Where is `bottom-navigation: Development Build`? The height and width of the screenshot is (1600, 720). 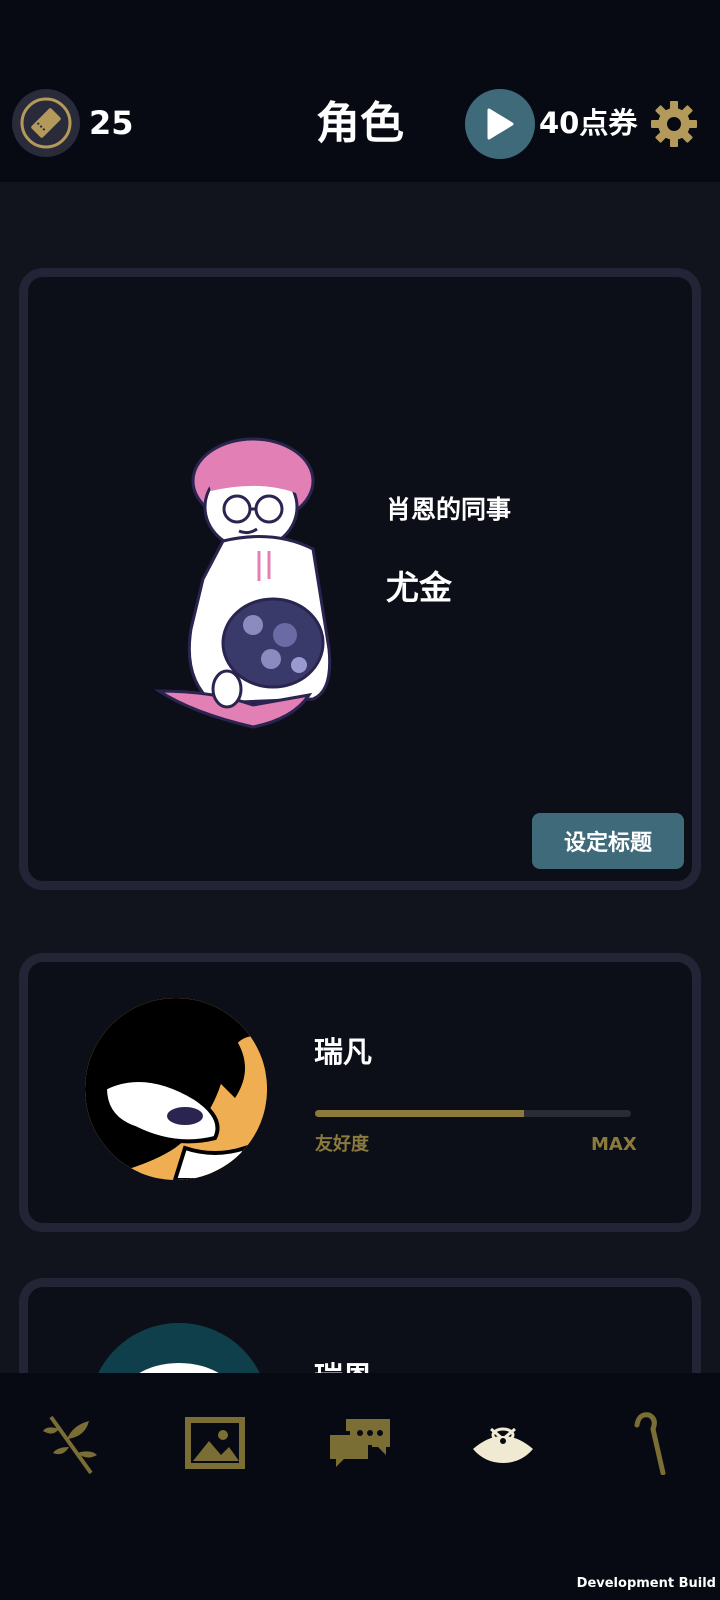 bottom-navigation: Development Build is located at coordinates (360, 1486).